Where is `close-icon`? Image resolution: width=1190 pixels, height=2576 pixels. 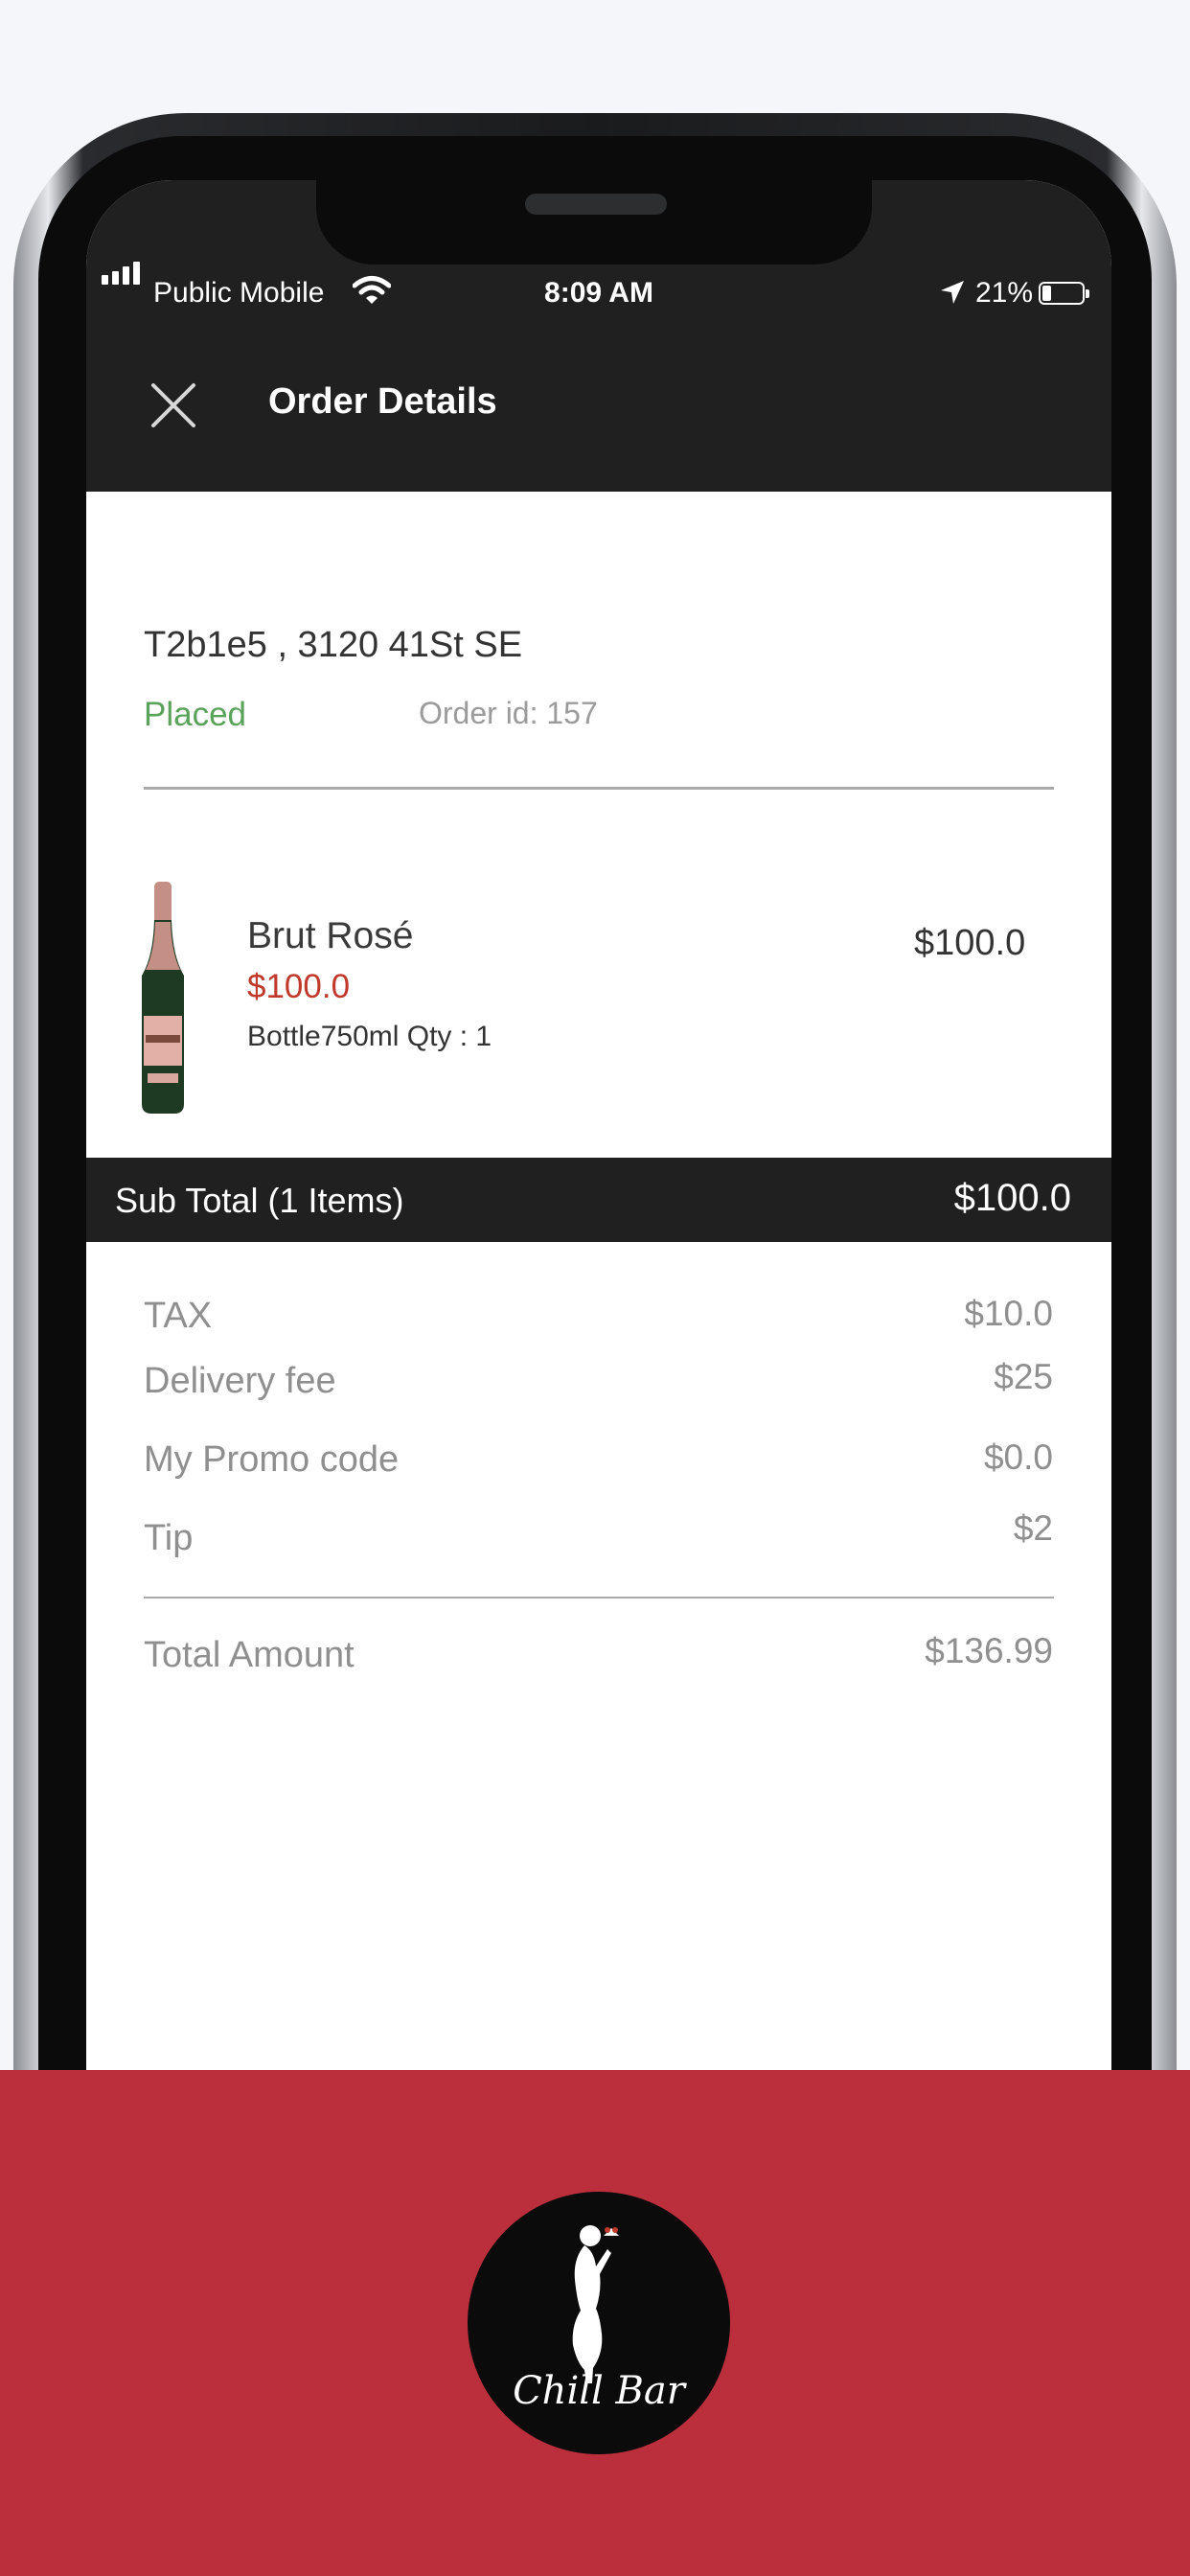
close-icon is located at coordinates (173, 405).